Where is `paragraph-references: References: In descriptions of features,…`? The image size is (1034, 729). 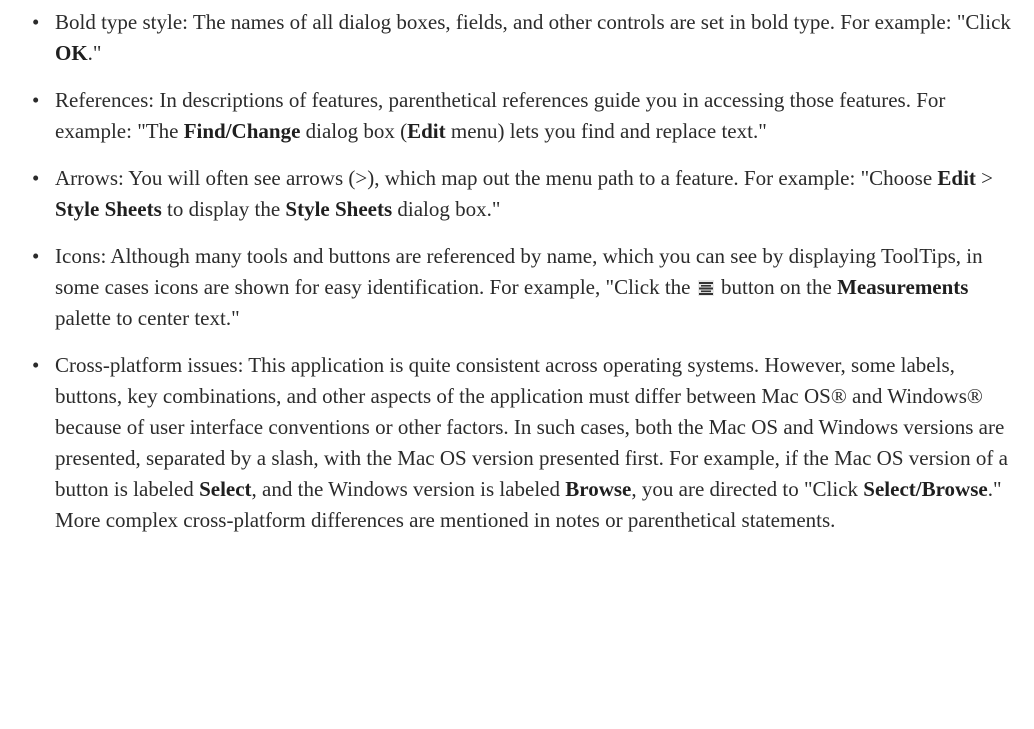
paragraph-references: References: In descriptions of features,… is located at coordinates (500, 115).